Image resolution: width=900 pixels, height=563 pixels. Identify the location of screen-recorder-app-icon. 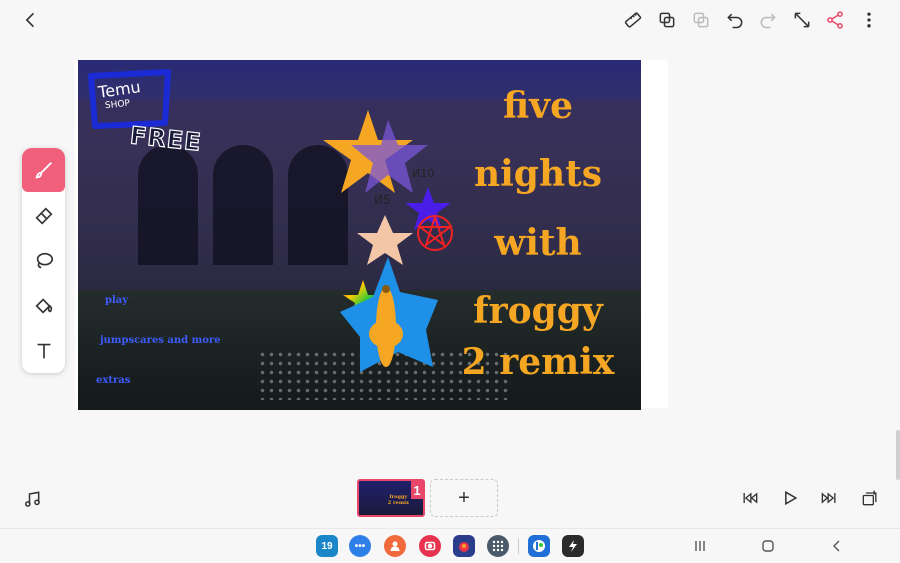
(430, 546).